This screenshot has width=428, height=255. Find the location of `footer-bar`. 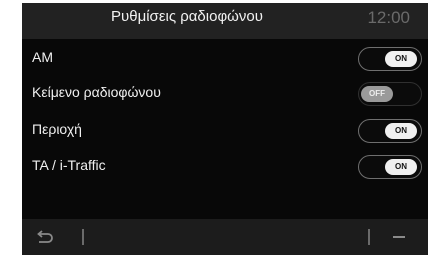

footer-bar is located at coordinates (225, 237).